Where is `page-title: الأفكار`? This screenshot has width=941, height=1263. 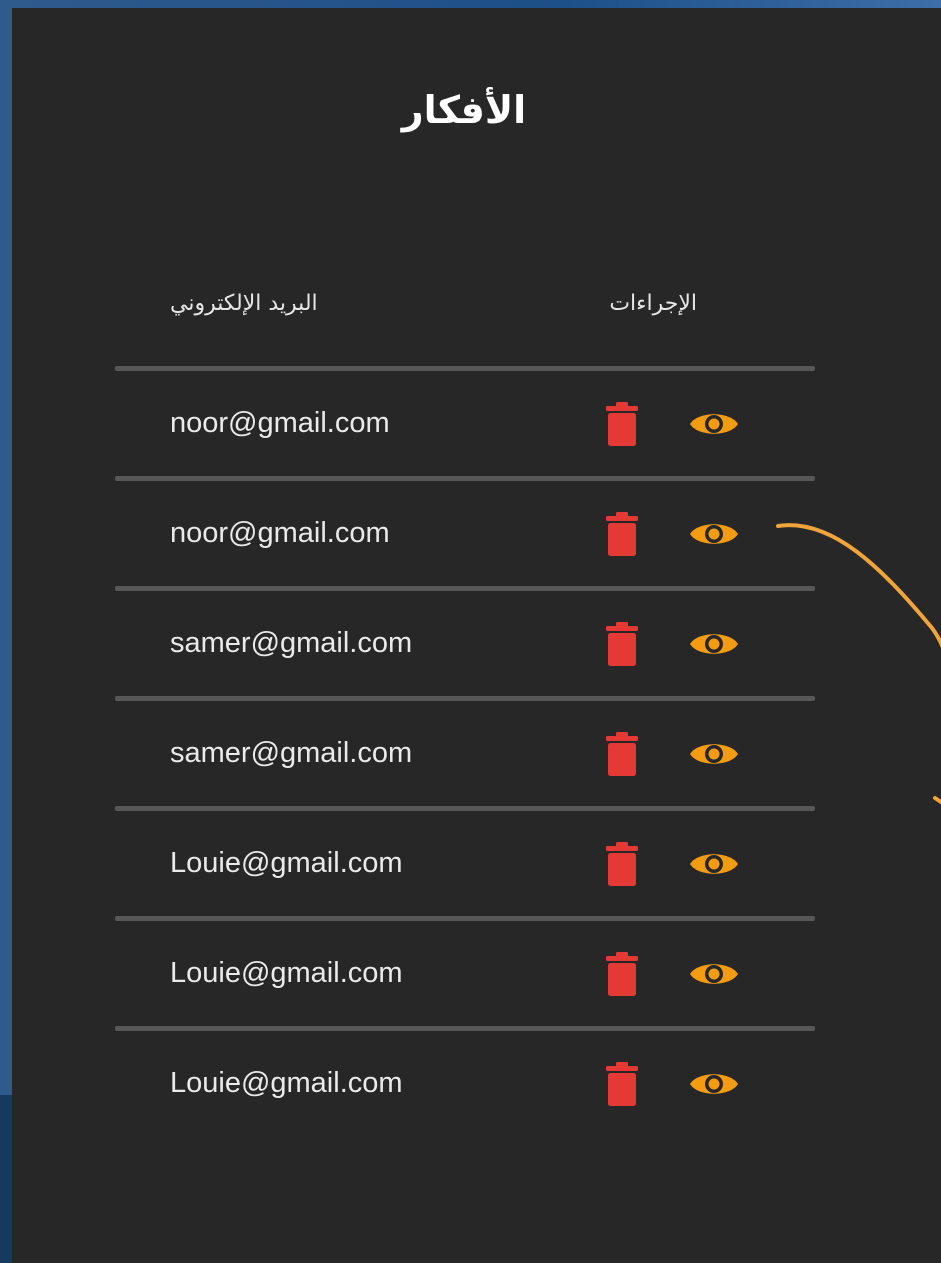 page-title: الأفكار is located at coordinates (464, 110).